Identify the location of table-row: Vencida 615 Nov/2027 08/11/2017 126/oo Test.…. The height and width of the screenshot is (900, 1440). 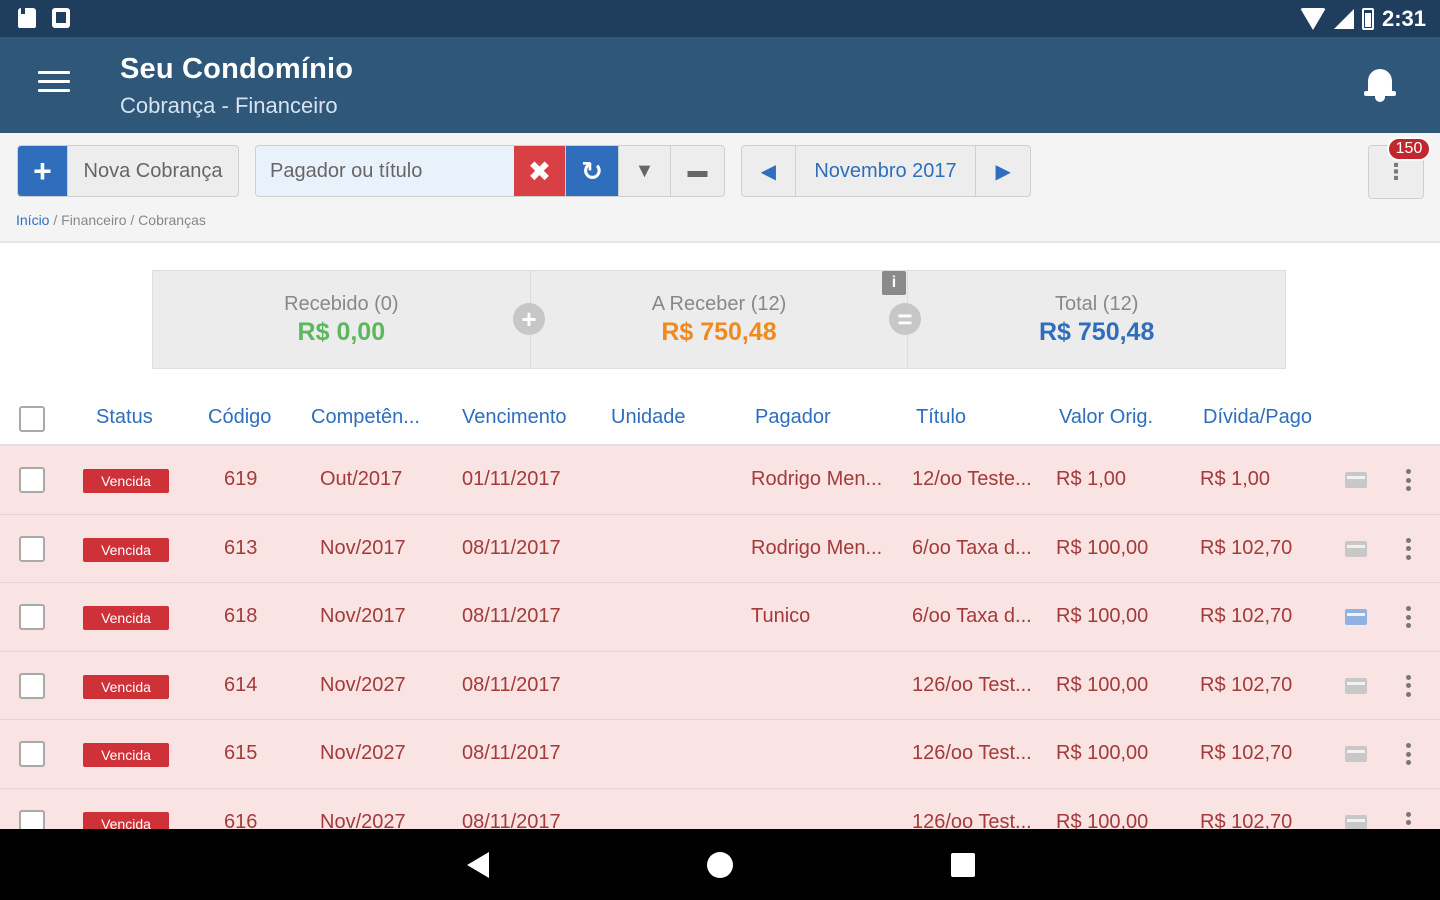
(720, 754).